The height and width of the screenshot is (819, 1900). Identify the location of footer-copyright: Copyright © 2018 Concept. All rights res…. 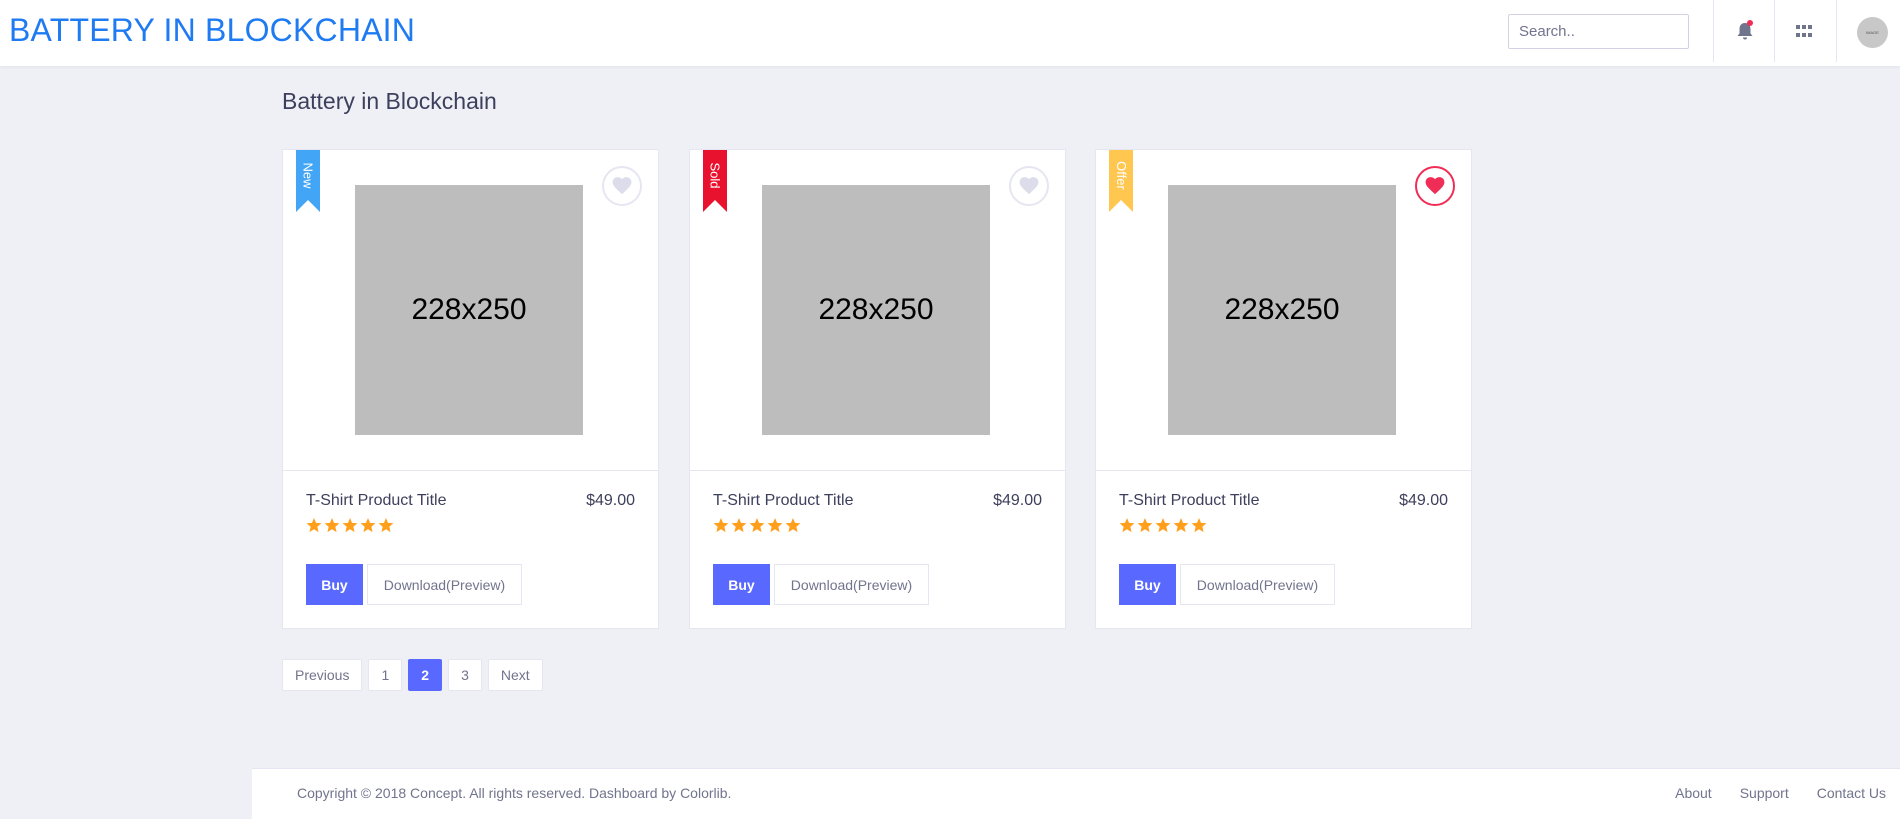
(514, 793).